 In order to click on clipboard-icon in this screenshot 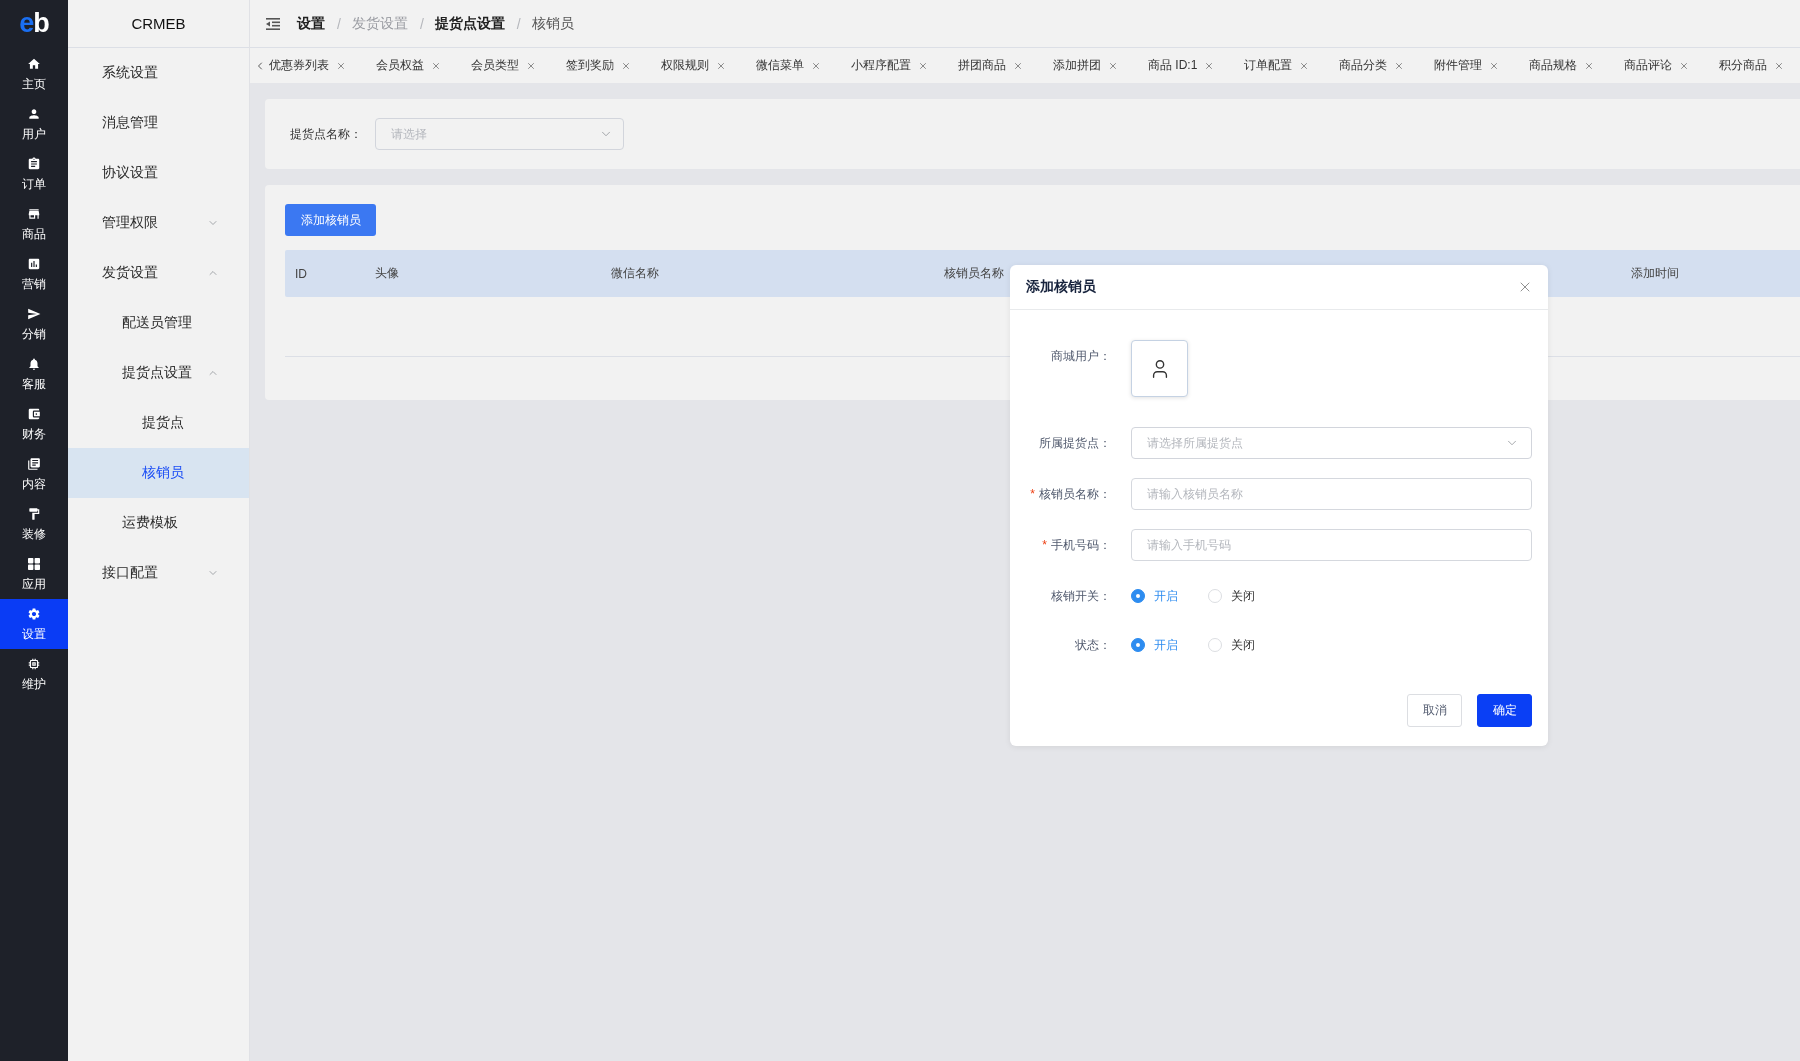, I will do `click(34, 163)`.